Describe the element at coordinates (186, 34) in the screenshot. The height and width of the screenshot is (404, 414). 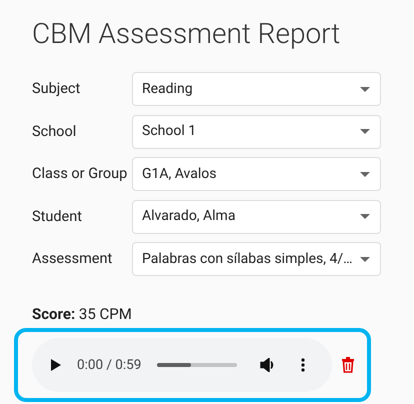
I see `page-title: CBM Assessment Report` at that location.